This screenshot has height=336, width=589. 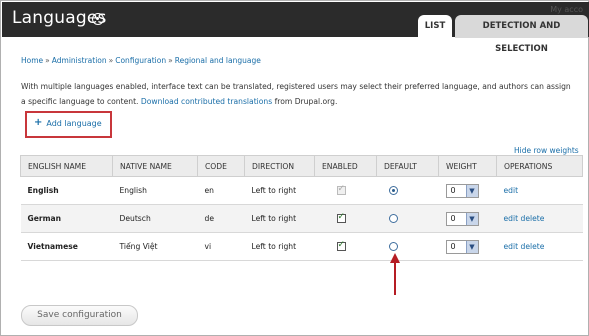 I want to click on help-suffix: from Drupal.org., so click(x=306, y=101).